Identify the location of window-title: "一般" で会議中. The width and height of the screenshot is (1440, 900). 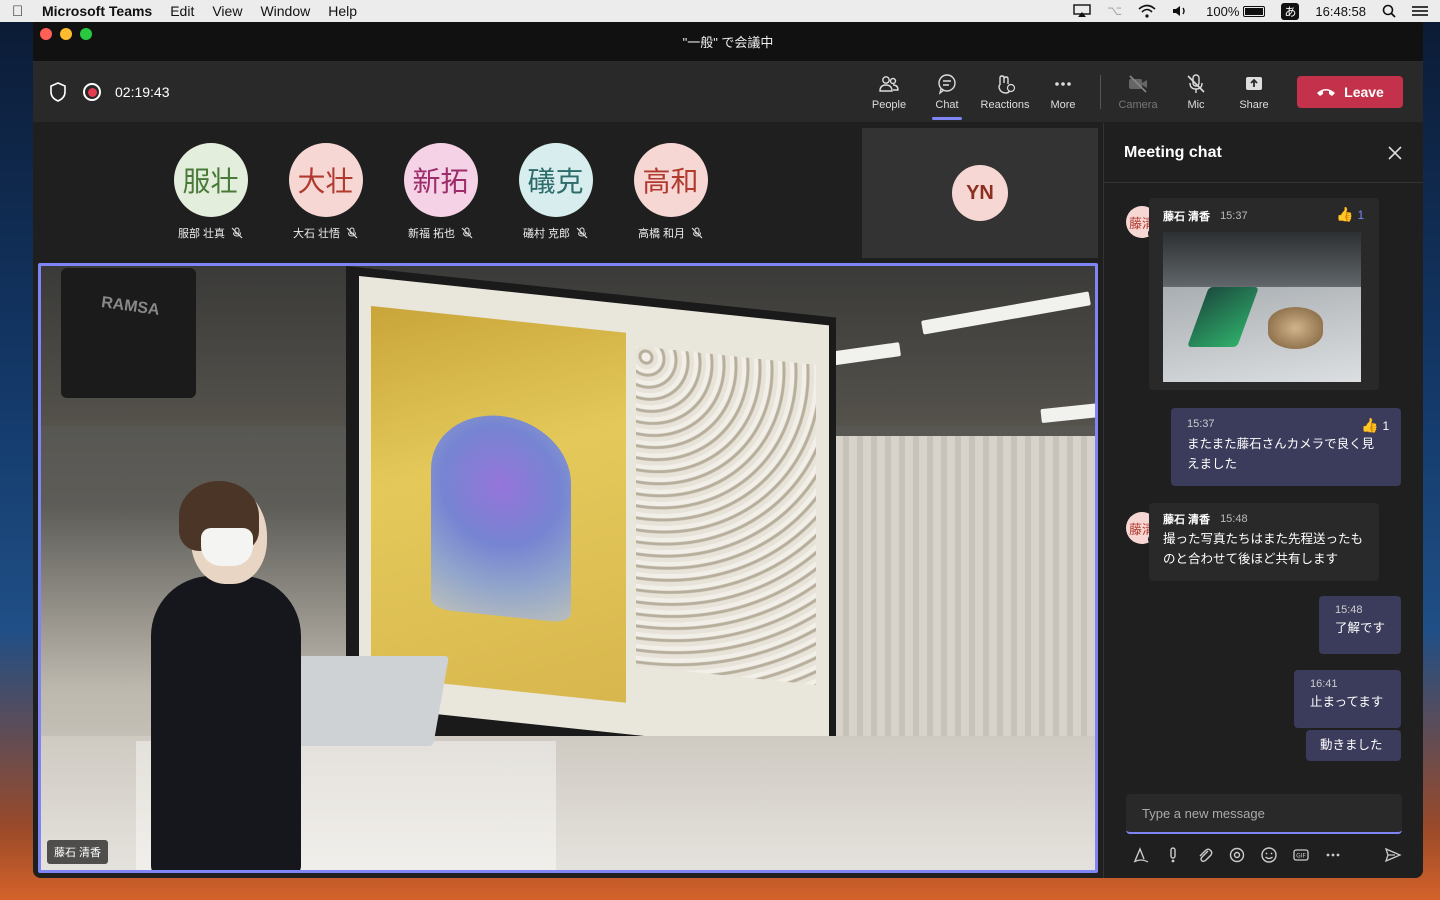
(728, 42).